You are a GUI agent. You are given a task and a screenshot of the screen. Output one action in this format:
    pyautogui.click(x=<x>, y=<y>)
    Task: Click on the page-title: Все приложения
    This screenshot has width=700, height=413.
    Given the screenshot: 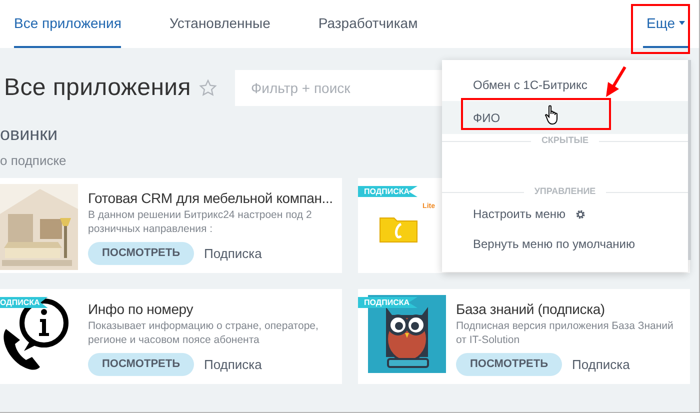 What is the action you would take?
    pyautogui.click(x=97, y=88)
    